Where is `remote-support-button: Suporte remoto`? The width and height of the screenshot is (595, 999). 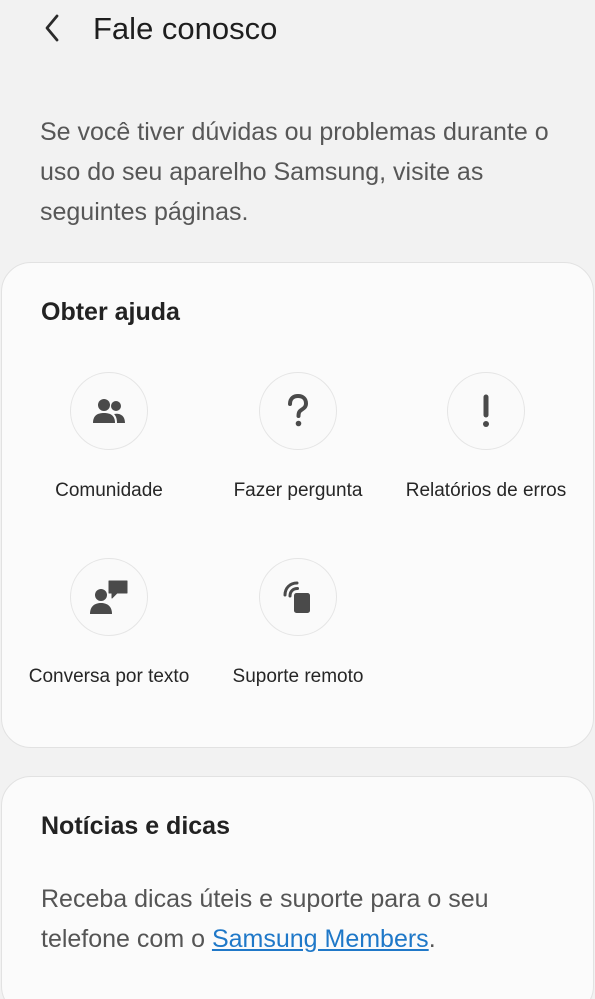 remote-support-button: Suporte remoto is located at coordinates (298, 640).